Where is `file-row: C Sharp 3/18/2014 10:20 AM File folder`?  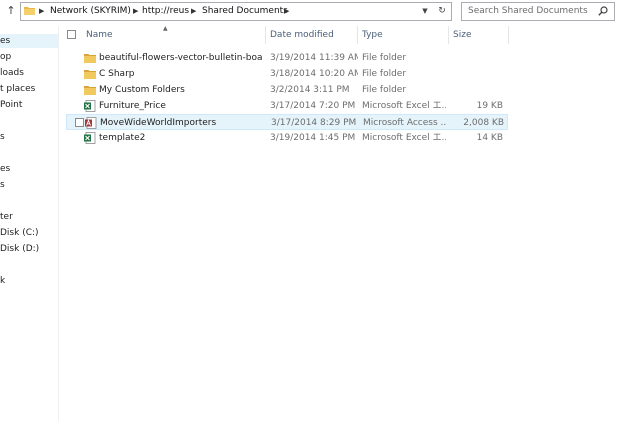 file-row: C Sharp 3/18/2014 10:20 AM File folder is located at coordinates (287, 74).